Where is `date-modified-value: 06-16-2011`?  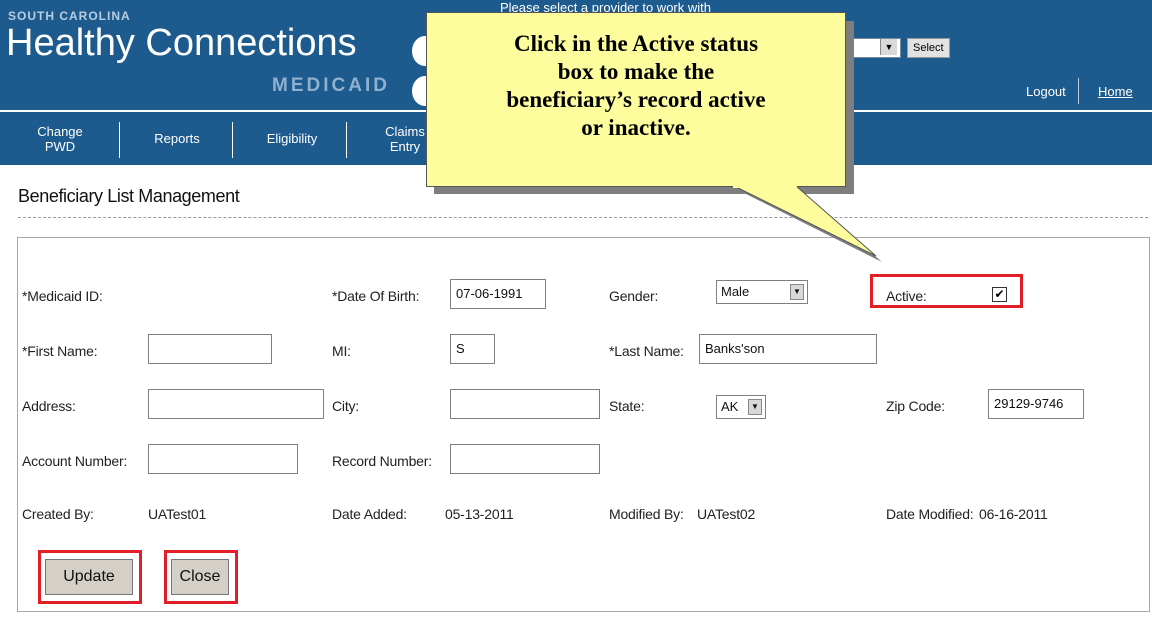
date-modified-value: 06-16-2011 is located at coordinates (1013, 514).